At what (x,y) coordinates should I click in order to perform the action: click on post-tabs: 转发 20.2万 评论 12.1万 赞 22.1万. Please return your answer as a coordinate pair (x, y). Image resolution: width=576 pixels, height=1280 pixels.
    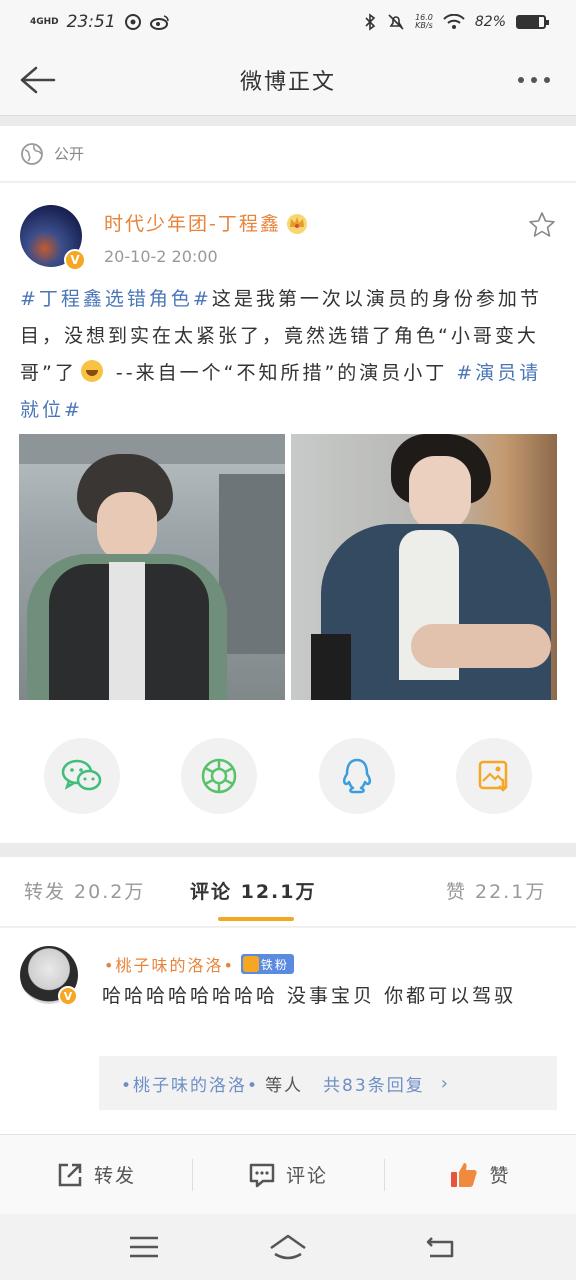
    Looking at the image, I should click on (288, 892).